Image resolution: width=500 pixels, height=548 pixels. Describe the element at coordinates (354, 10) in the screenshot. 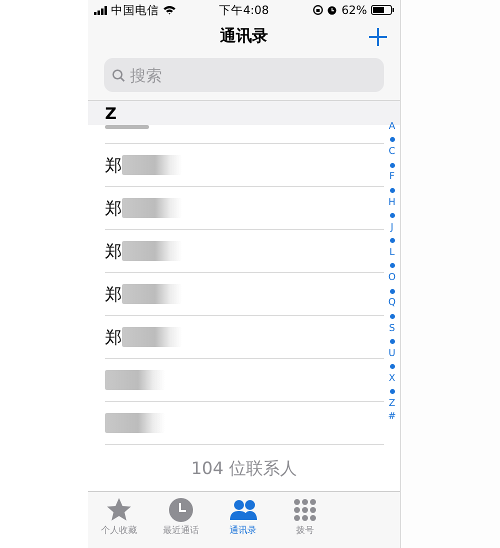

I see `battery-percent: 62%` at that location.